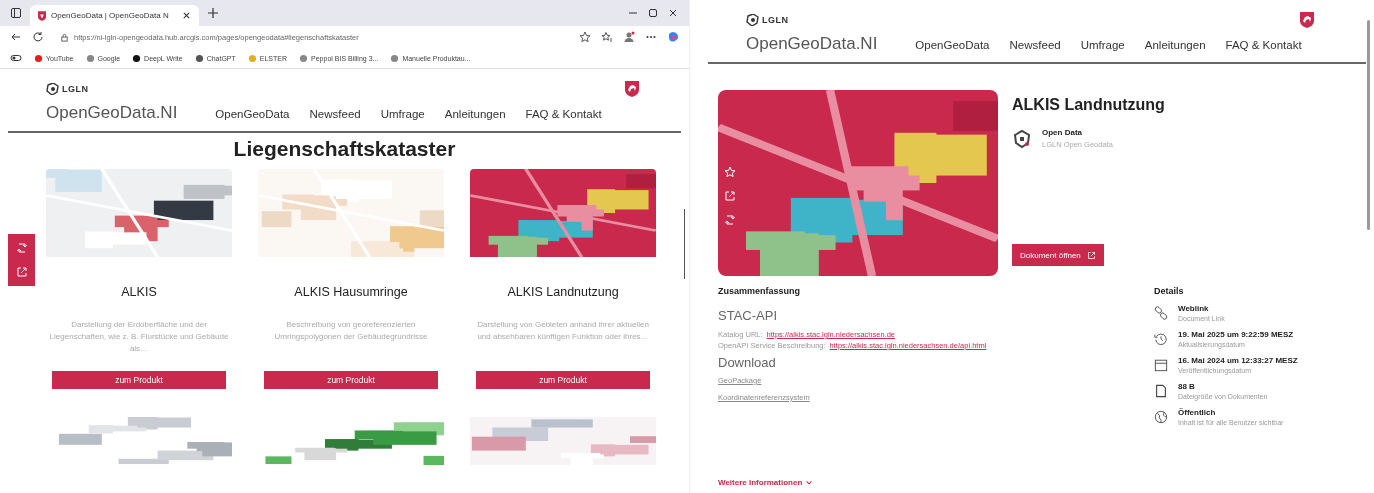  Describe the element at coordinates (64, 37) in the screenshot. I see `lock-icon` at that location.